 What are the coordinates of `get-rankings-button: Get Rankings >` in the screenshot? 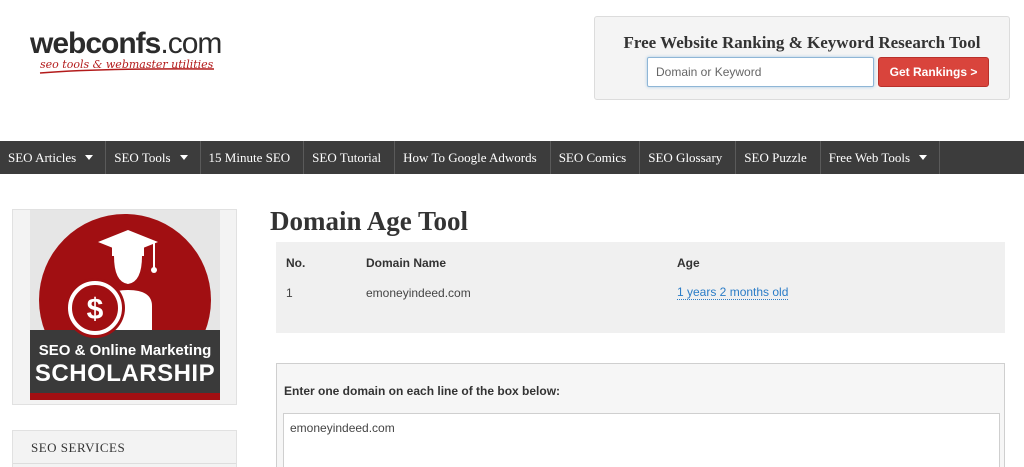 It's located at (933, 72).